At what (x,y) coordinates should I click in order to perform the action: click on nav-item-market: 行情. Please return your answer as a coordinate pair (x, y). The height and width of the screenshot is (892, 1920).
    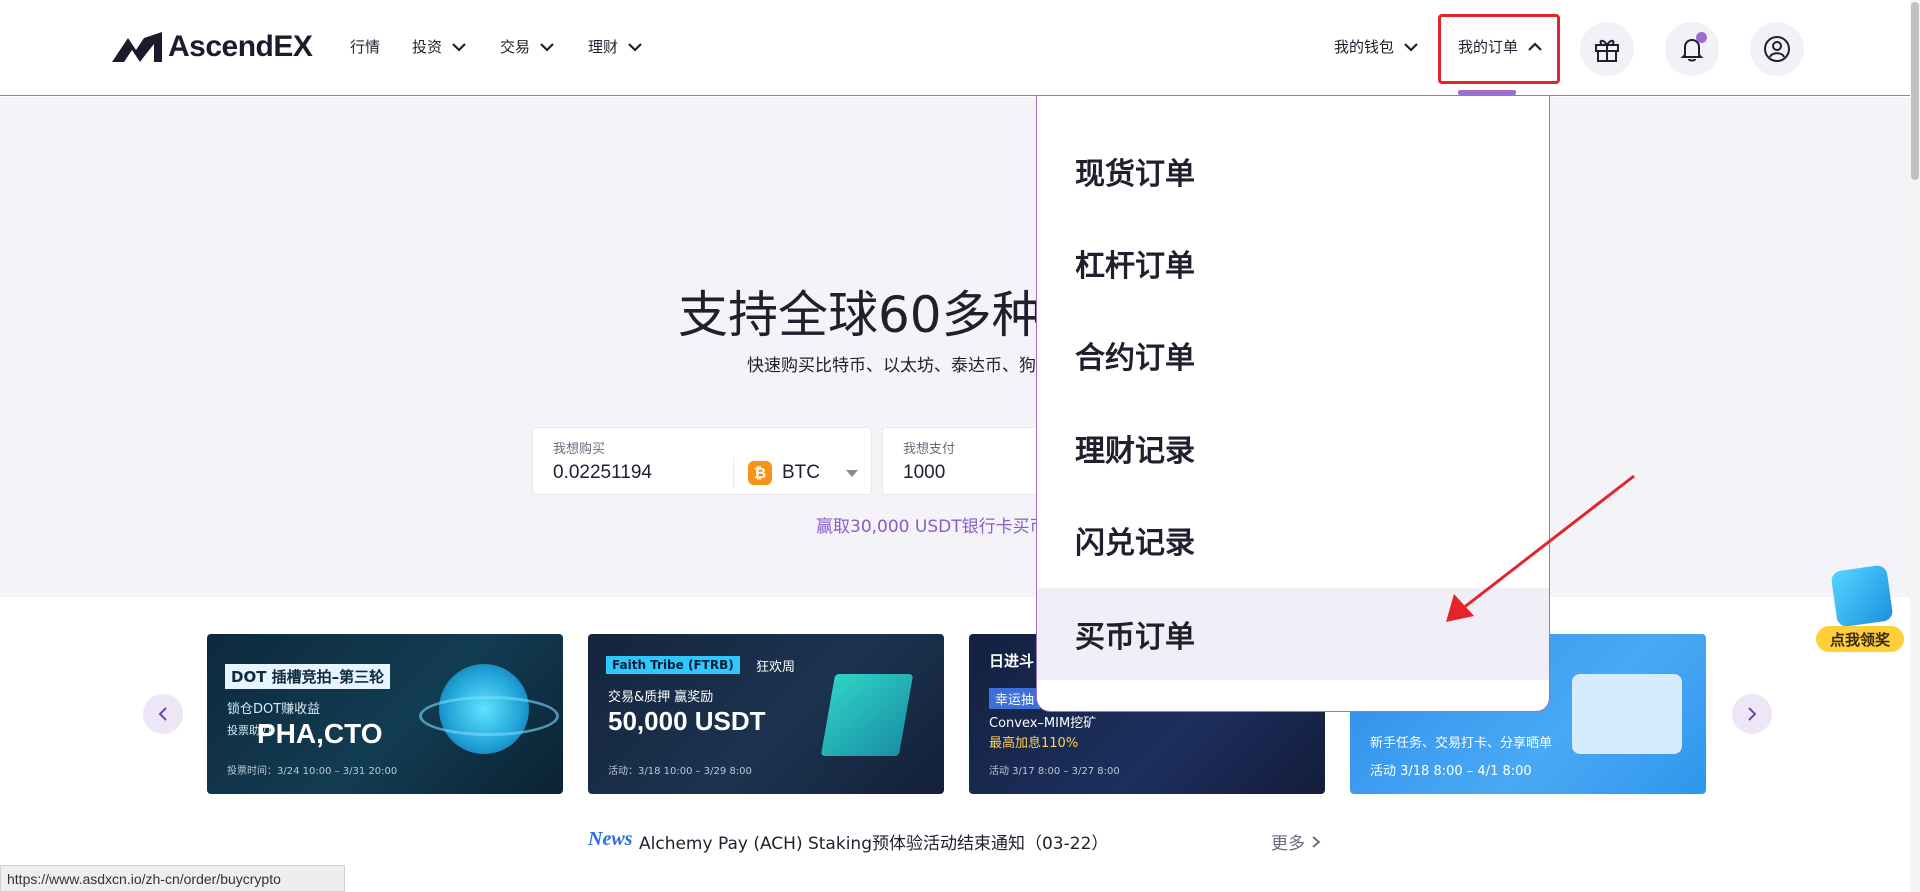
    Looking at the image, I should click on (365, 46).